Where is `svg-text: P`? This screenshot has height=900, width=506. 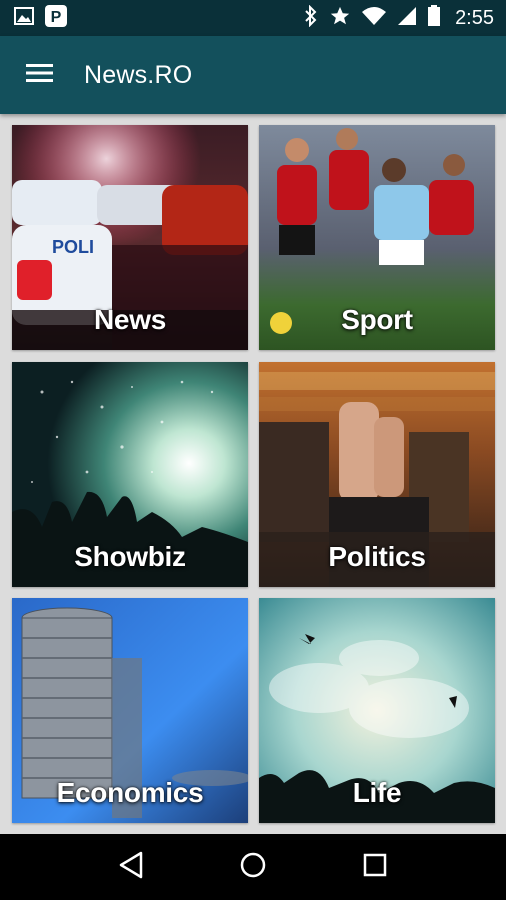 svg-text: P is located at coordinates (56, 17).